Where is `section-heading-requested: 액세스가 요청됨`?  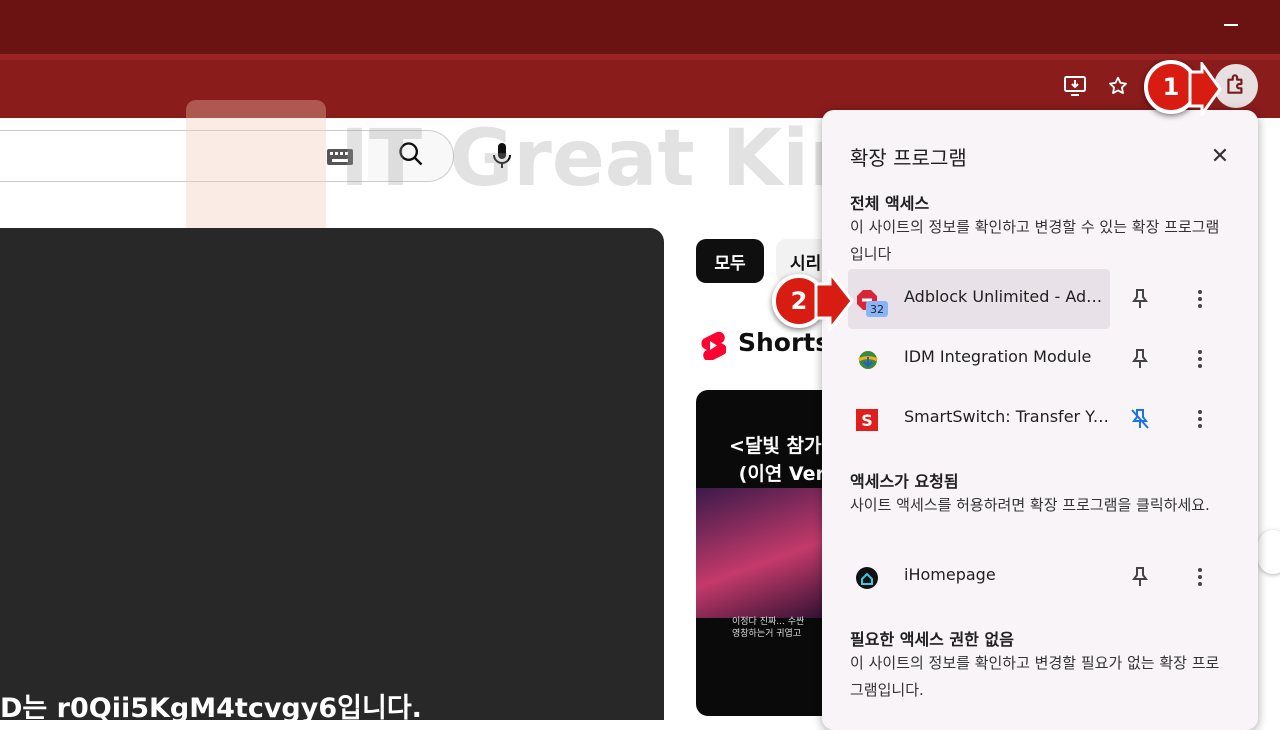
section-heading-requested: 액세스가 요청됨 is located at coordinates (904, 481).